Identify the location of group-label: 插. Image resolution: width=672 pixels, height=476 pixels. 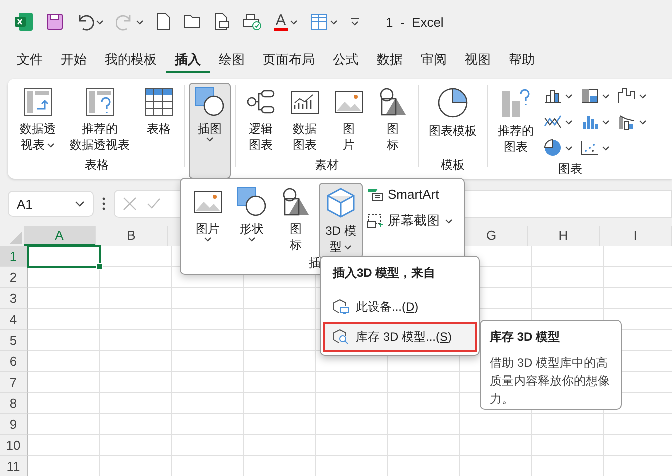
(315, 263).